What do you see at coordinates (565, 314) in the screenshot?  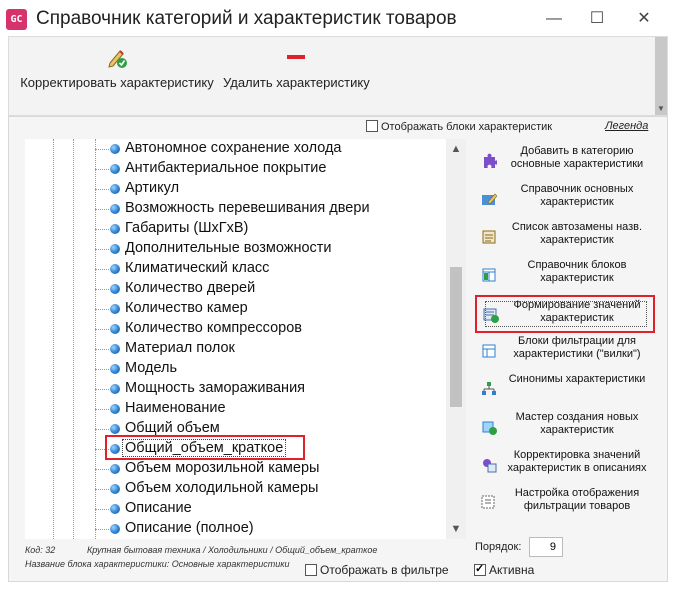 I see `action-button: Формирование значений характеристик` at bounding box center [565, 314].